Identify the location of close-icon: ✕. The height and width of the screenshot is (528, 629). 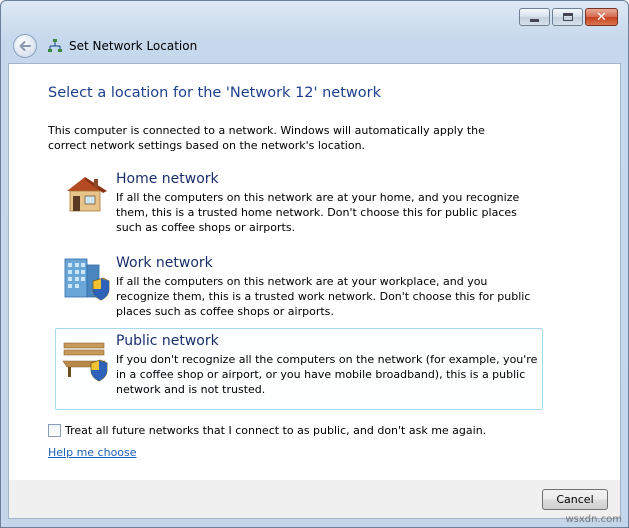
(601, 17).